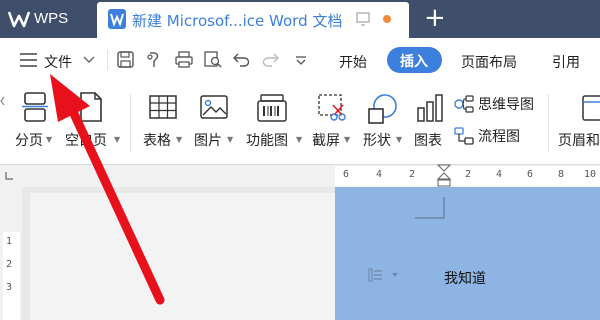 This screenshot has width=600, height=320. Describe the element at coordinates (414, 62) in the screenshot. I see `tab-insert-label: 插入` at that location.